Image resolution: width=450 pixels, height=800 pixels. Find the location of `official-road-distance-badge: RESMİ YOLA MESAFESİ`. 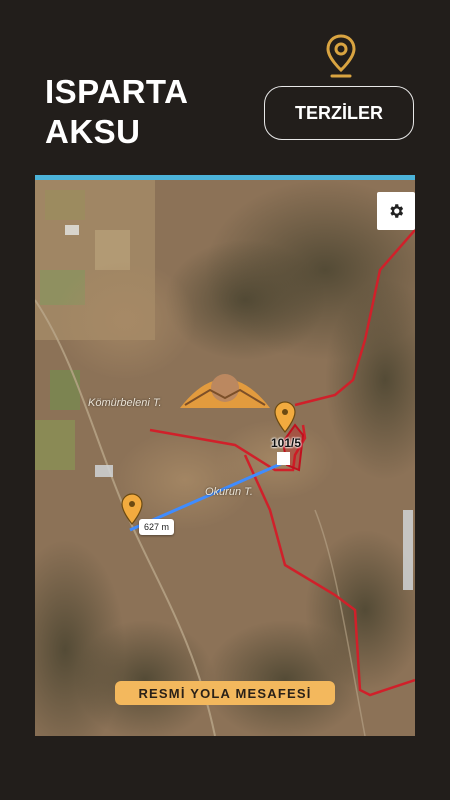

official-road-distance-badge: RESMİ YOLA MESAFESİ is located at coordinates (225, 693).